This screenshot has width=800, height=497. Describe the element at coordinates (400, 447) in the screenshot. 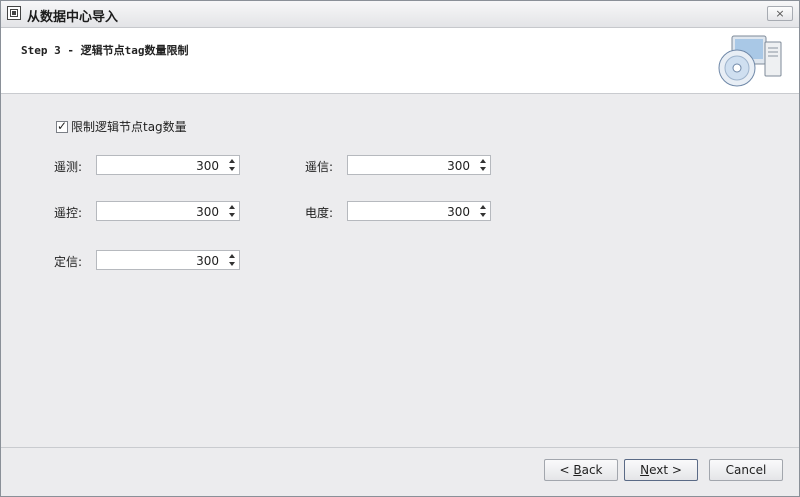

I see `footer-divider` at that location.